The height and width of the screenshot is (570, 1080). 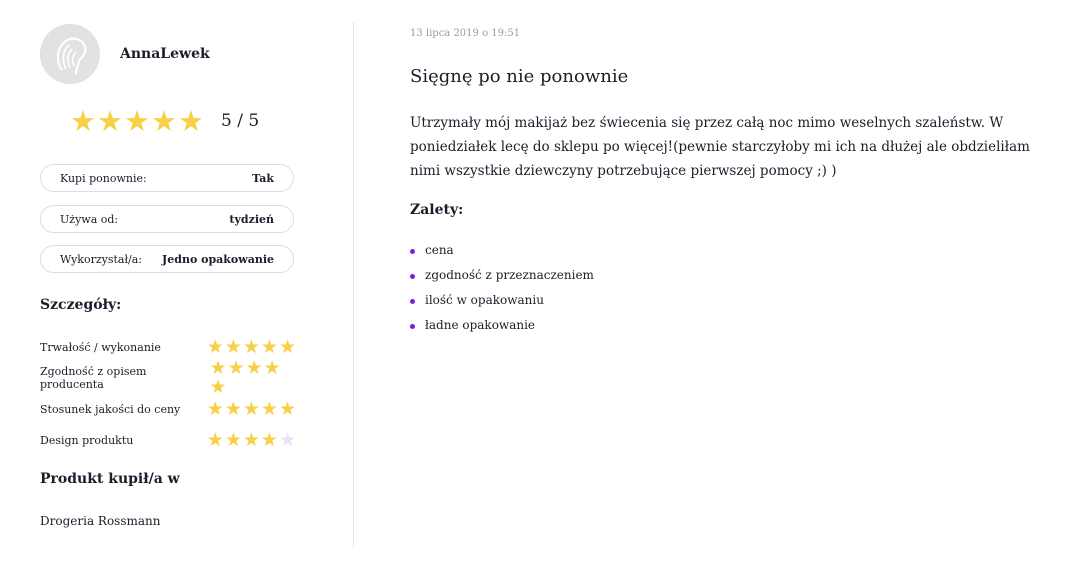 I want to click on avatar, so click(x=70, y=54).